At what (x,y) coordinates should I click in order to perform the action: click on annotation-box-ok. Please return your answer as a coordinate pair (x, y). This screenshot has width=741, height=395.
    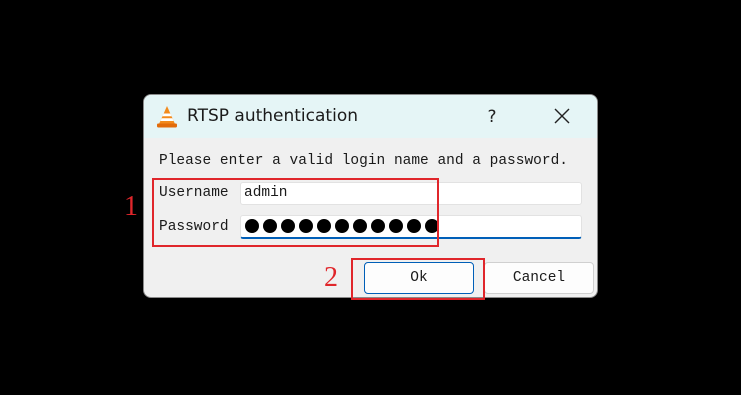
    Looking at the image, I should click on (418, 279).